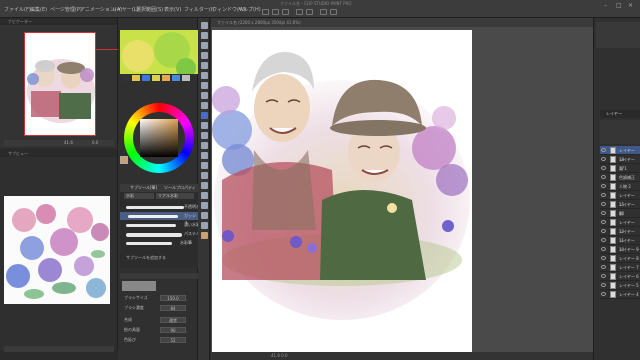 The width and height of the screenshot is (640, 360). Describe the element at coordinates (204, 25) in the screenshot. I see `zoom-tool-icon` at that location.